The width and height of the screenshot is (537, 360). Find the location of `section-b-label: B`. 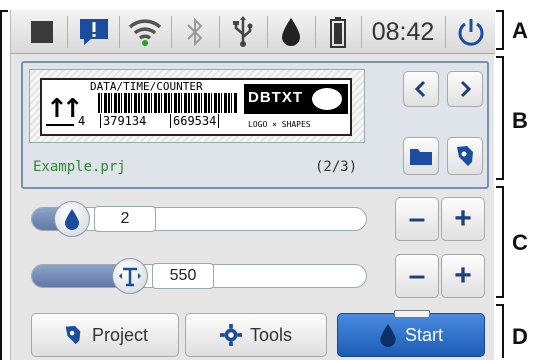

section-b-label: B is located at coordinates (520, 120).